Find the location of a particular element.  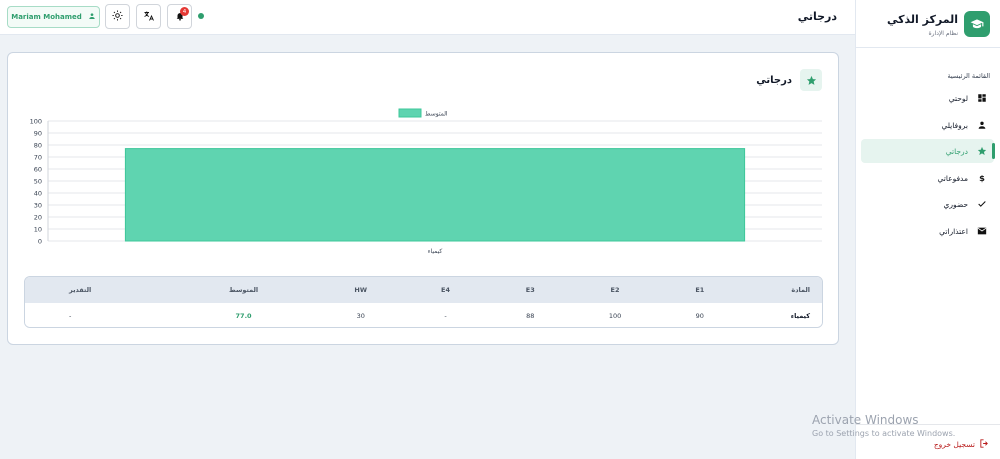

user-name: Mariam Mohamed is located at coordinates (46, 17).